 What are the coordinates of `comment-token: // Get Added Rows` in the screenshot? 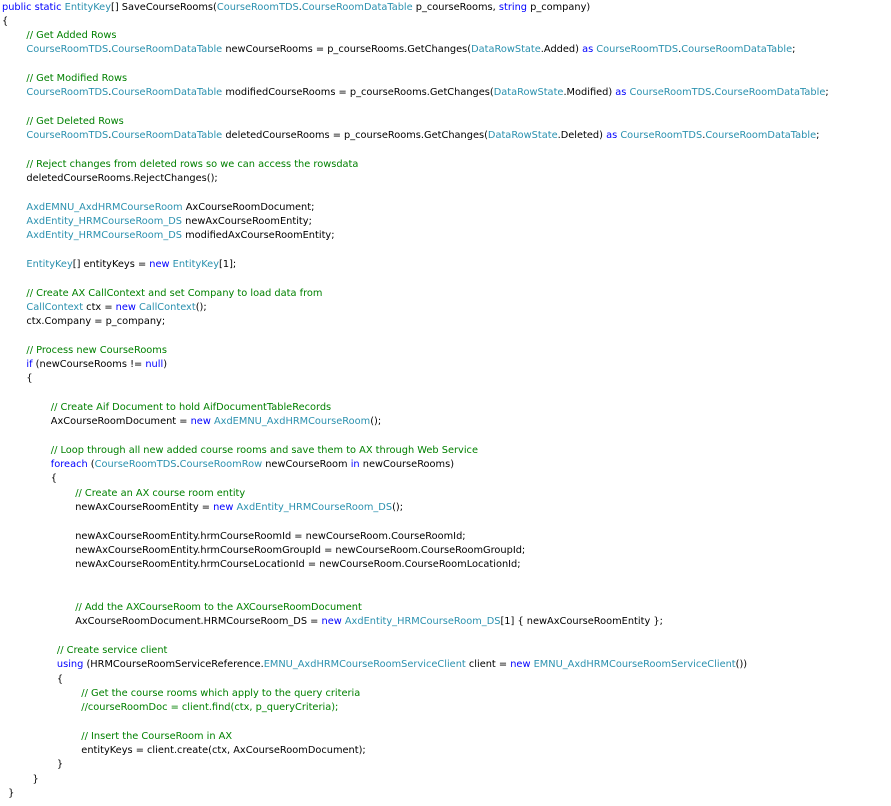 It's located at (71, 36).